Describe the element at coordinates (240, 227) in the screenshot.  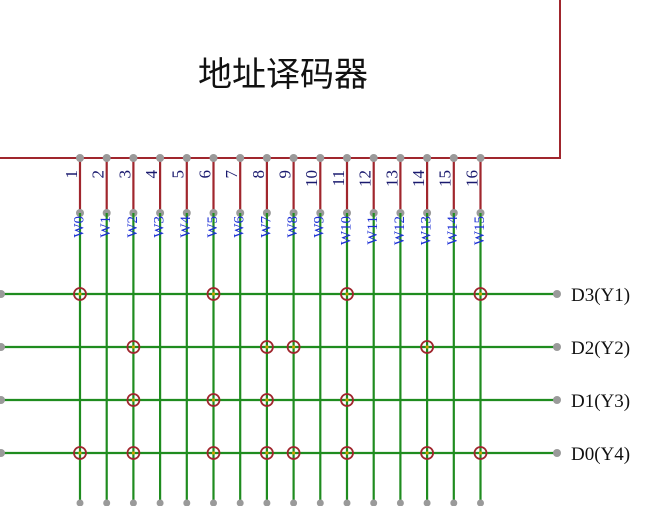
I see `word-label: W6` at that location.